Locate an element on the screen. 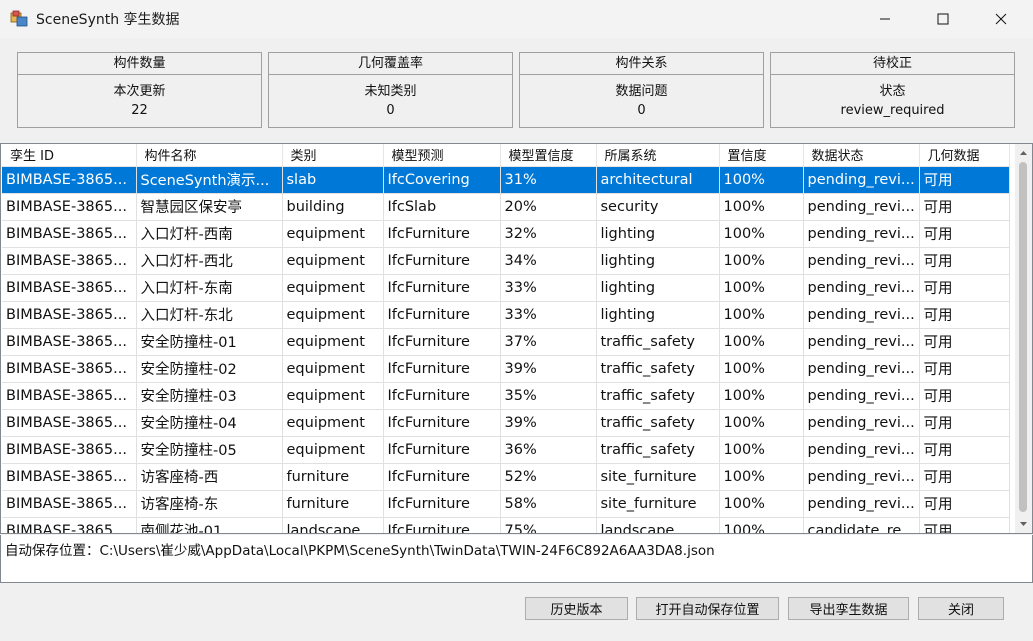 The width and height of the screenshot is (1033, 641). column-header-data-status: 数据状态 is located at coordinates (861, 155).